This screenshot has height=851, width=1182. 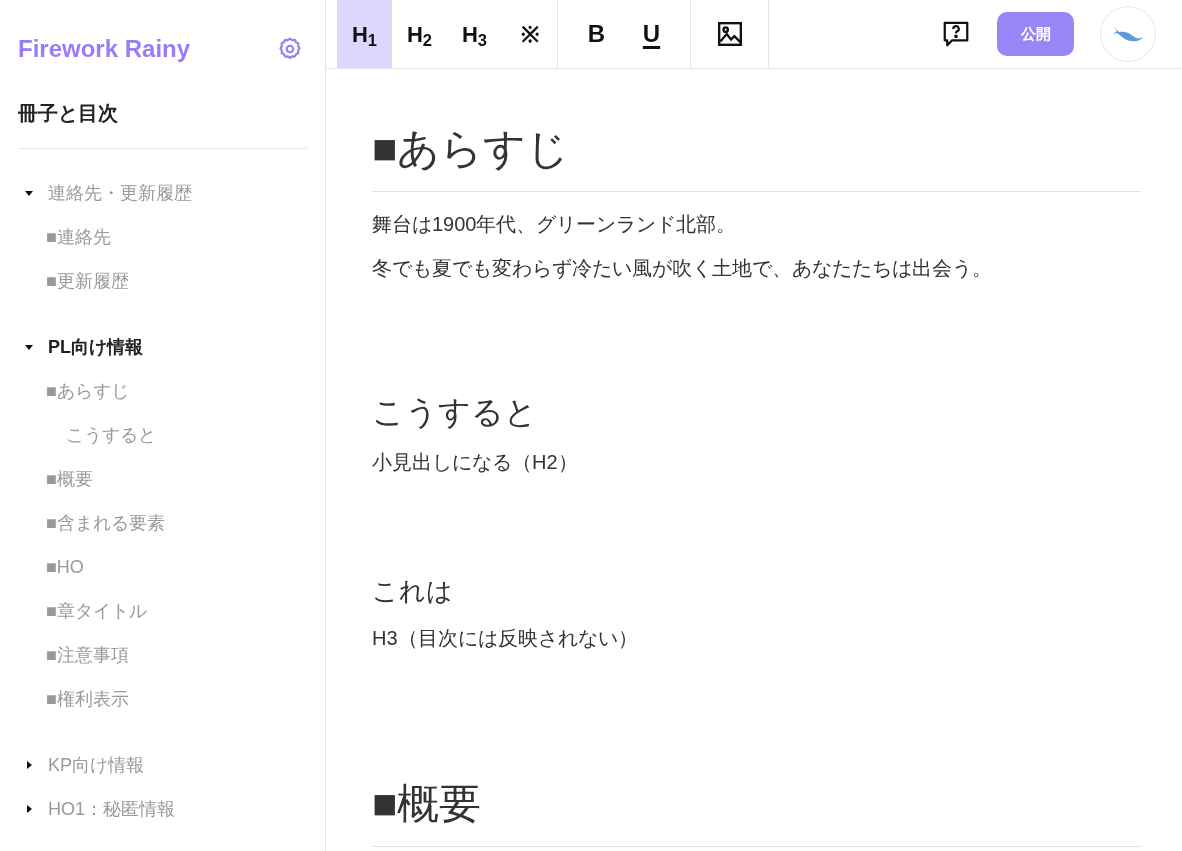 I want to click on section-title: 冊子と目次, so click(x=68, y=113).